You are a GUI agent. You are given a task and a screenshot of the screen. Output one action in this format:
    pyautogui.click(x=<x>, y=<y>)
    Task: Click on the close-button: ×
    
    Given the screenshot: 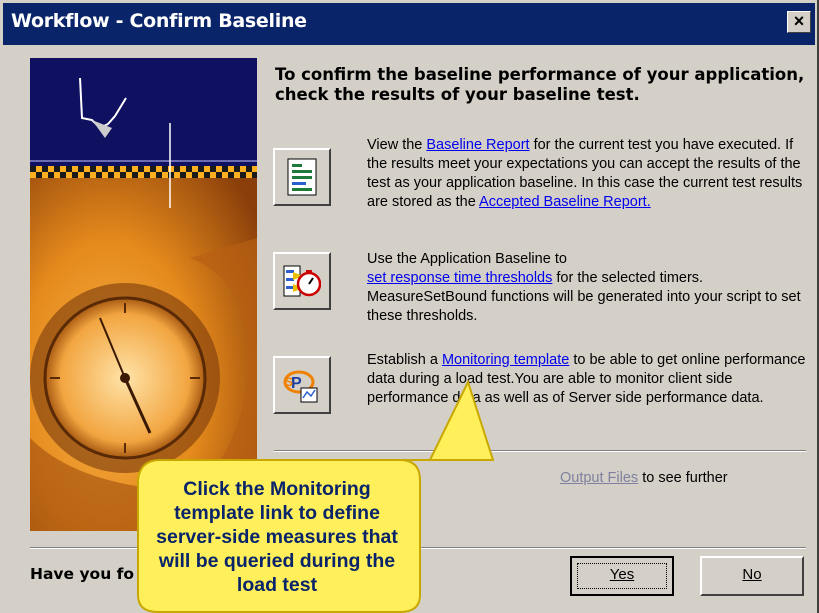 What is the action you would take?
    pyautogui.click(x=799, y=22)
    